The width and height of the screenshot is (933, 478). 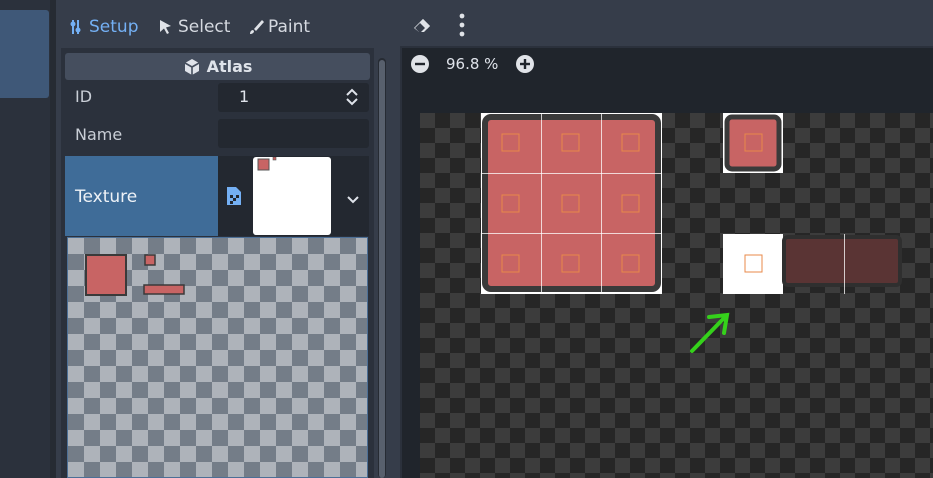 I want to click on eraser-icon, so click(x=422, y=25).